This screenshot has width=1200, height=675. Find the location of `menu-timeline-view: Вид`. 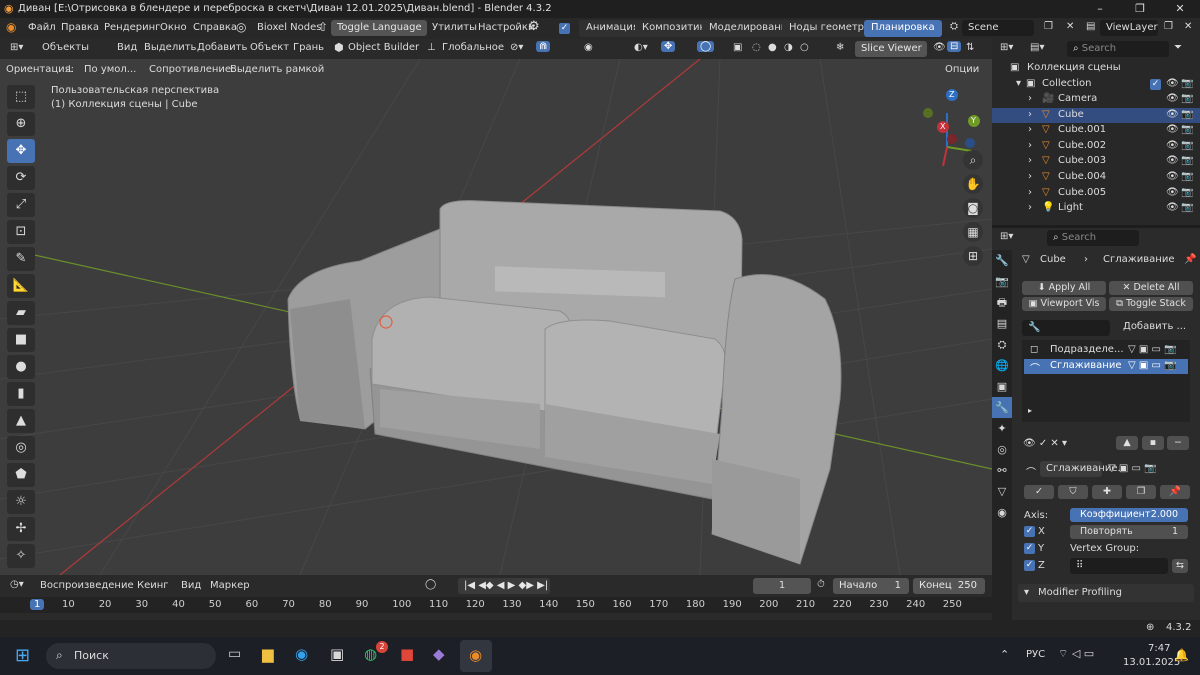

menu-timeline-view: Вид is located at coordinates (191, 585).